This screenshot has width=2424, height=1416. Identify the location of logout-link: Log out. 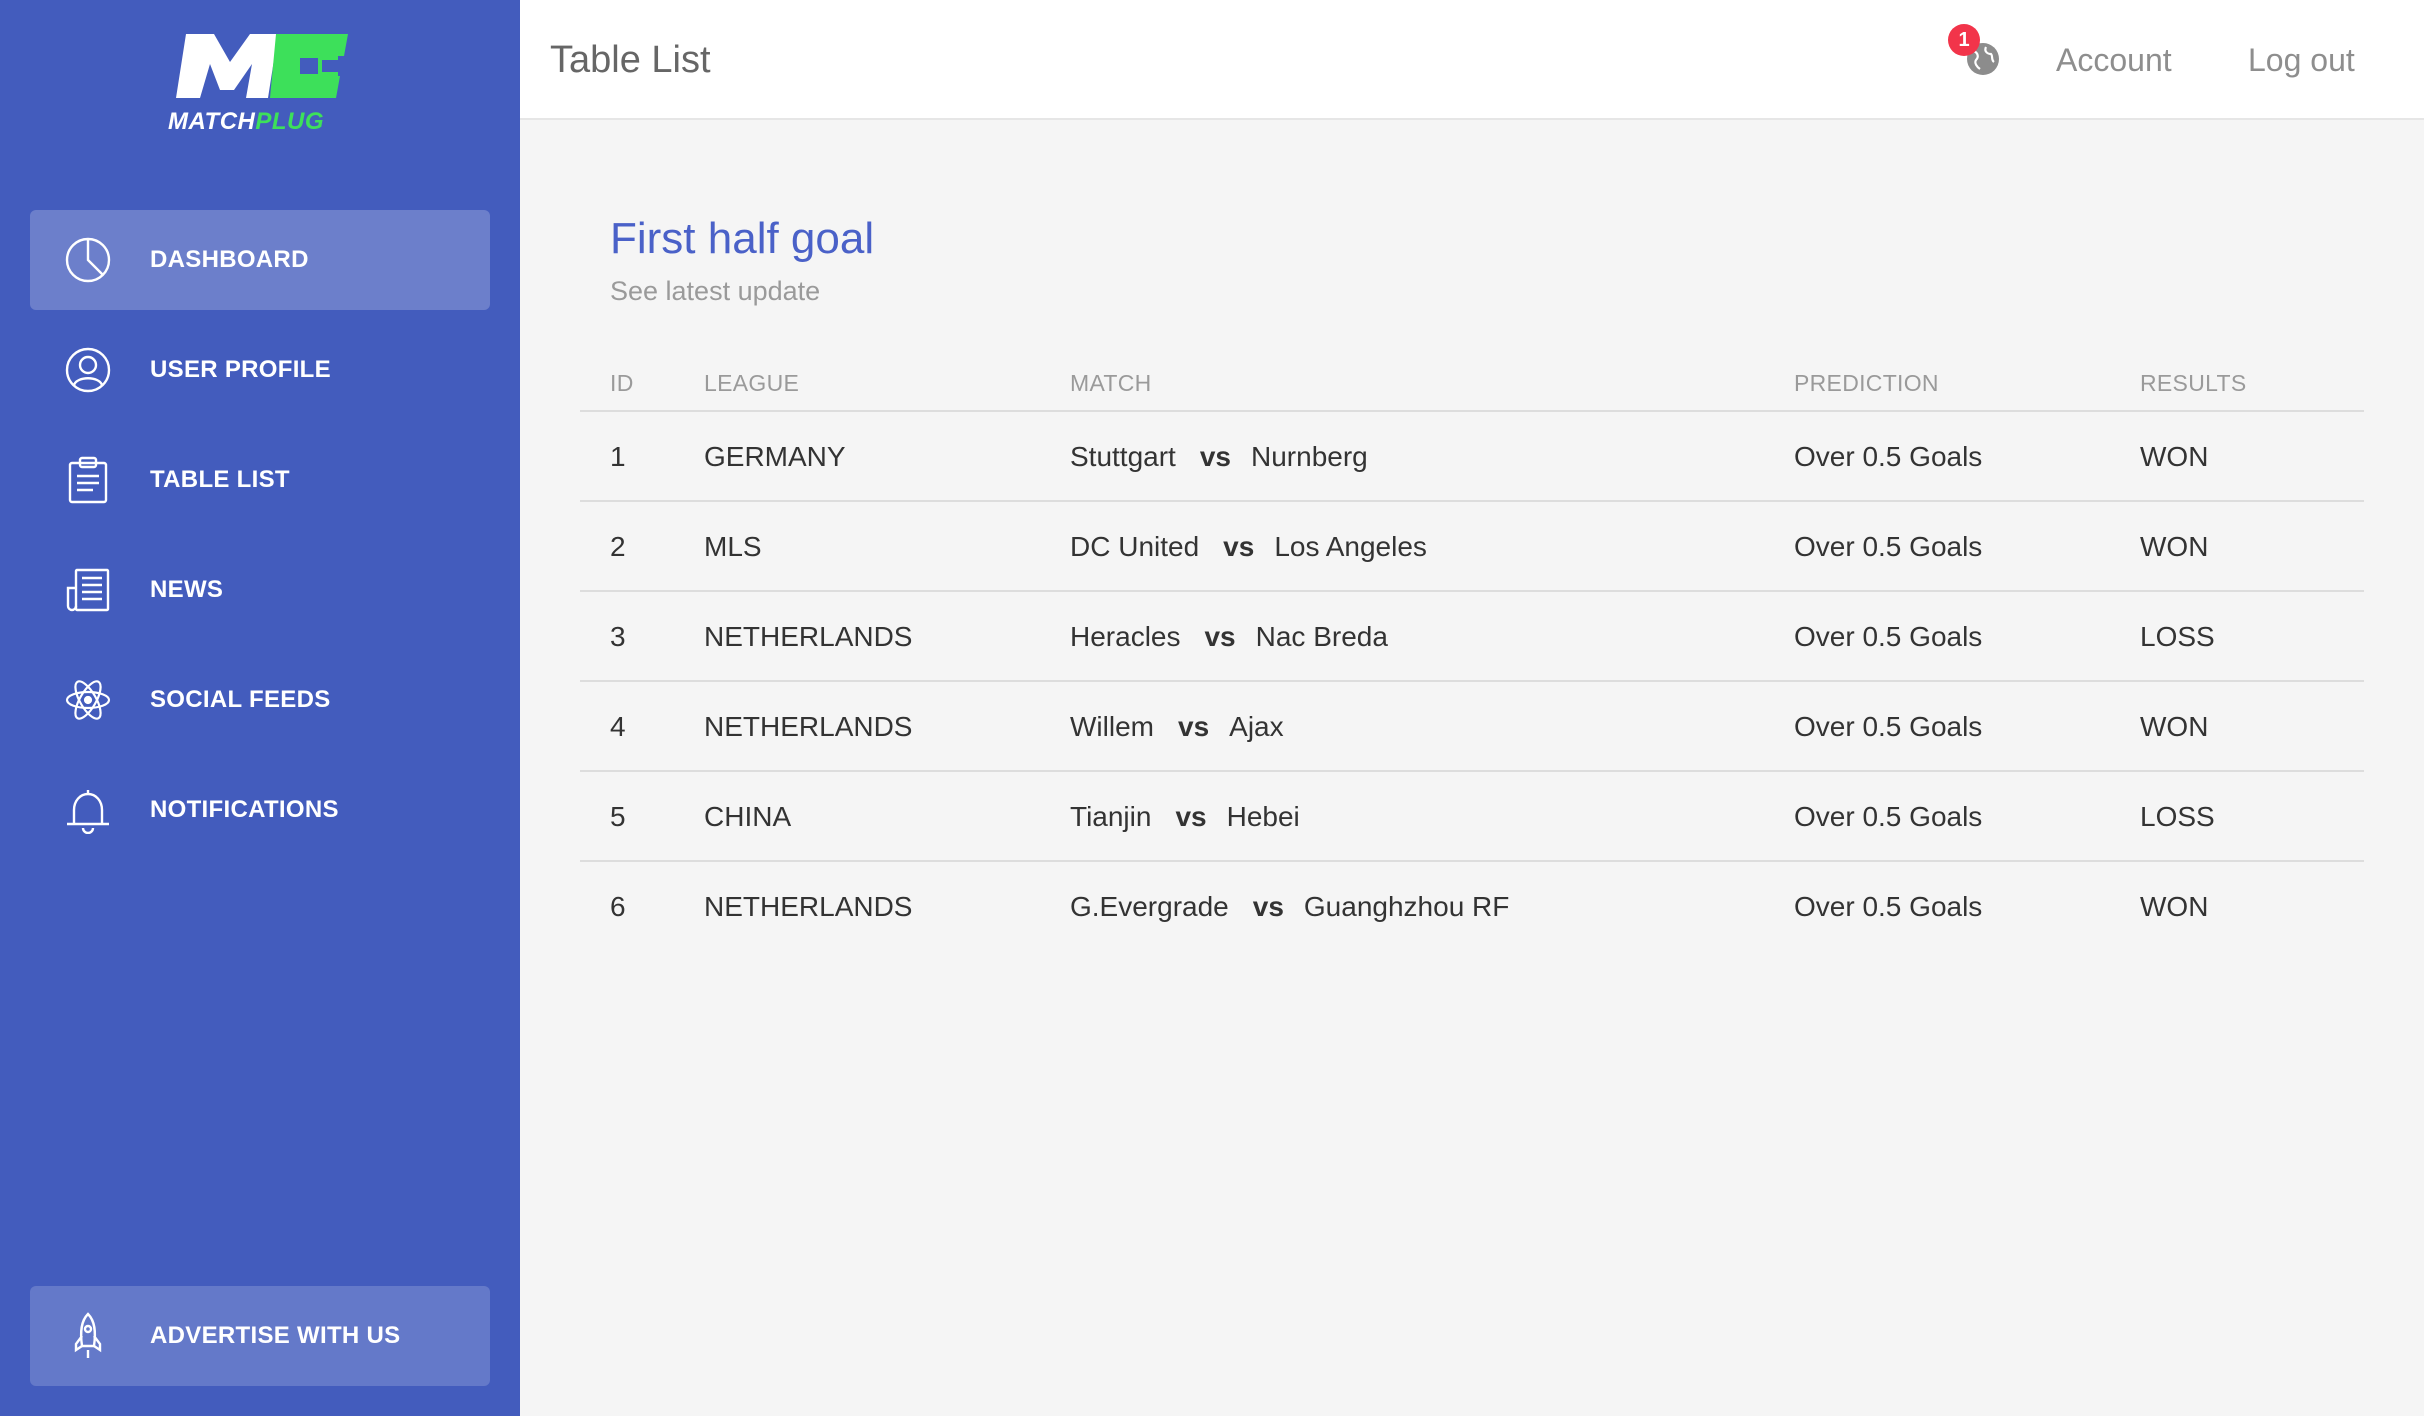
(2301, 60).